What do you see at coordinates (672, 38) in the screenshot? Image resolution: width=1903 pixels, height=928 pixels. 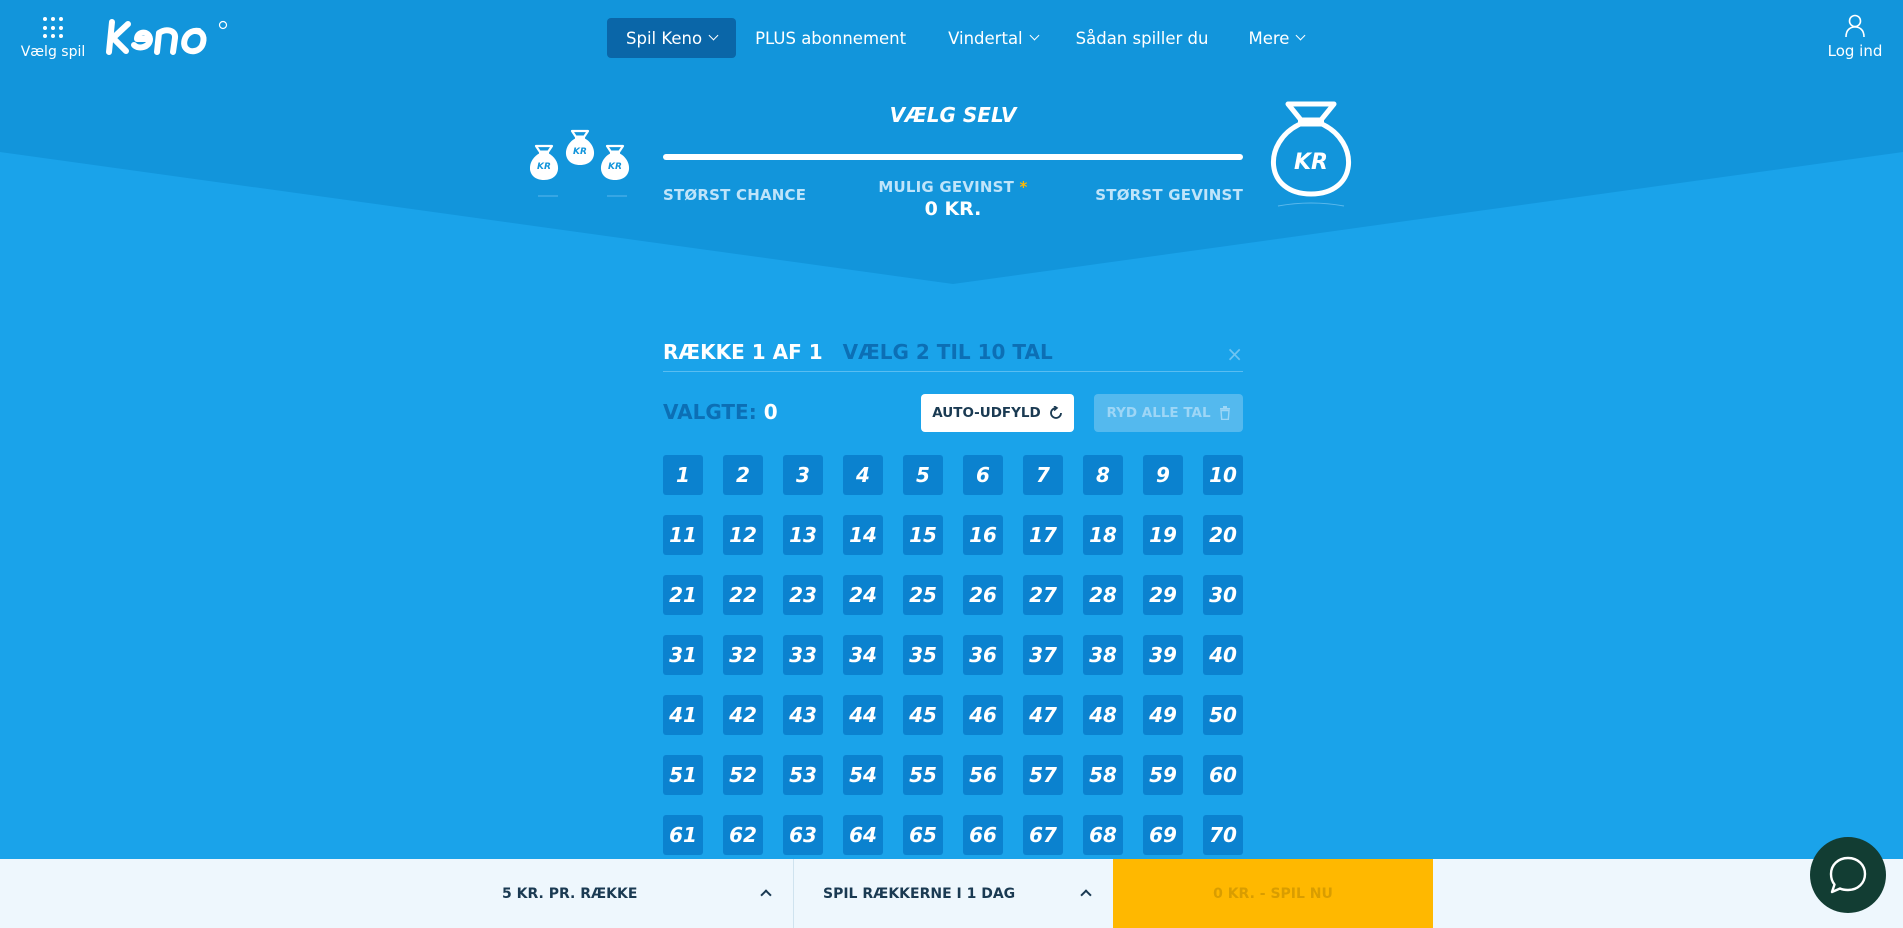 I see `nav-spil-keno: Spil Keno` at bounding box center [672, 38].